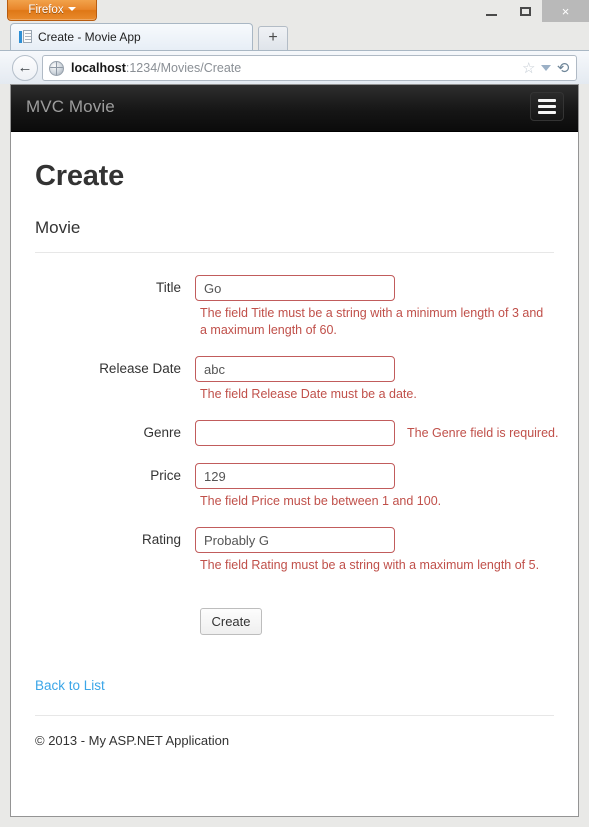 The width and height of the screenshot is (589, 827). I want to click on field-genre: The Genre field is required., so click(379, 433).